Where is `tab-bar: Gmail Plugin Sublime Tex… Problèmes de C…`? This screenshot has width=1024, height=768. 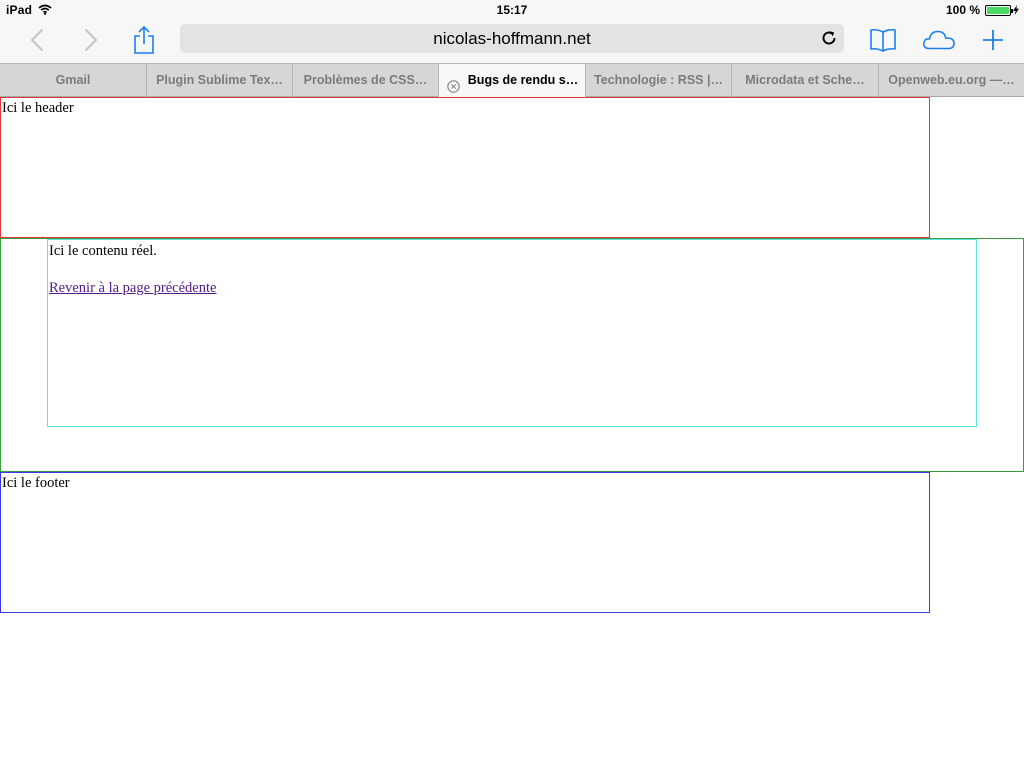 tab-bar: Gmail Plugin Sublime Tex… Problèmes de C… is located at coordinates (512, 80).